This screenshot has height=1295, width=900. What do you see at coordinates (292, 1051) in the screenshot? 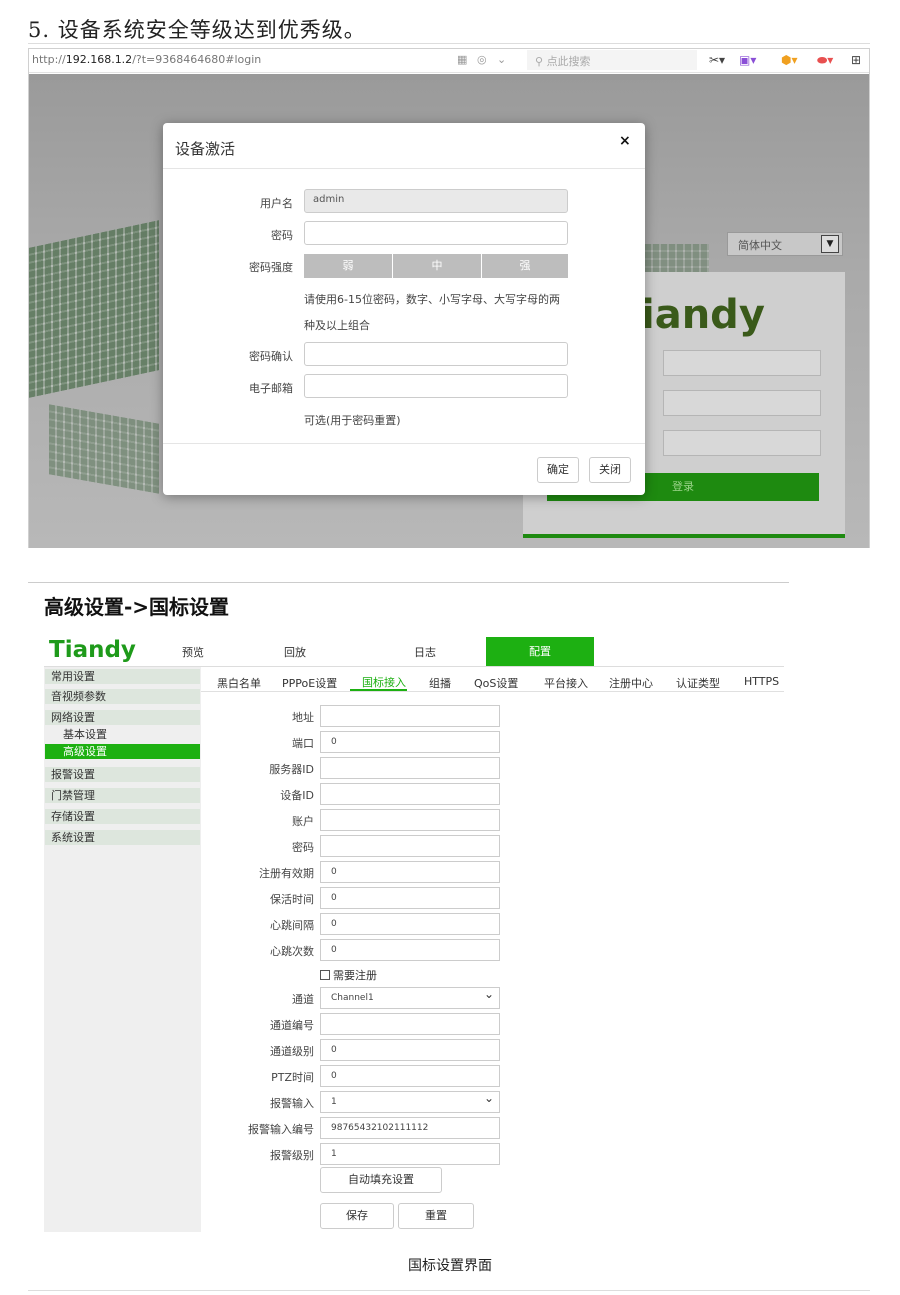
I see `channel-level-label: 通道级别` at bounding box center [292, 1051].